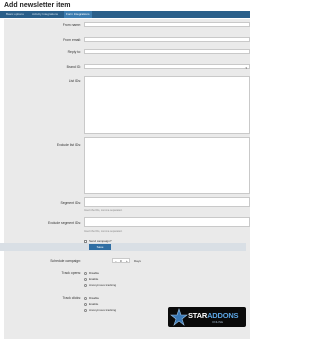 Image resolution: width=320 pixels, height=339 pixels. What do you see at coordinates (103, 231) in the screenshot?
I see `exclude-segment-ids-help: Insert the IDs, comma separated.` at bounding box center [103, 231].